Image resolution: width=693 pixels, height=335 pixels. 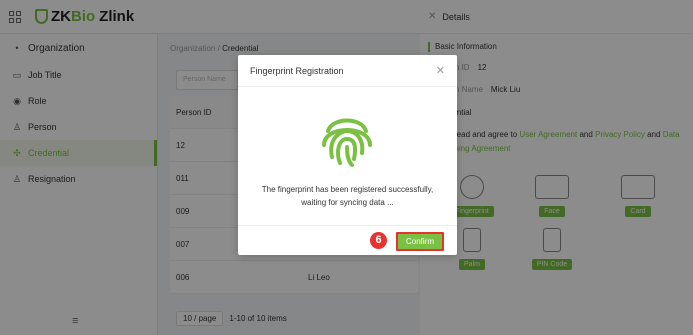 I want to click on close-icon: ✕, so click(x=440, y=70).